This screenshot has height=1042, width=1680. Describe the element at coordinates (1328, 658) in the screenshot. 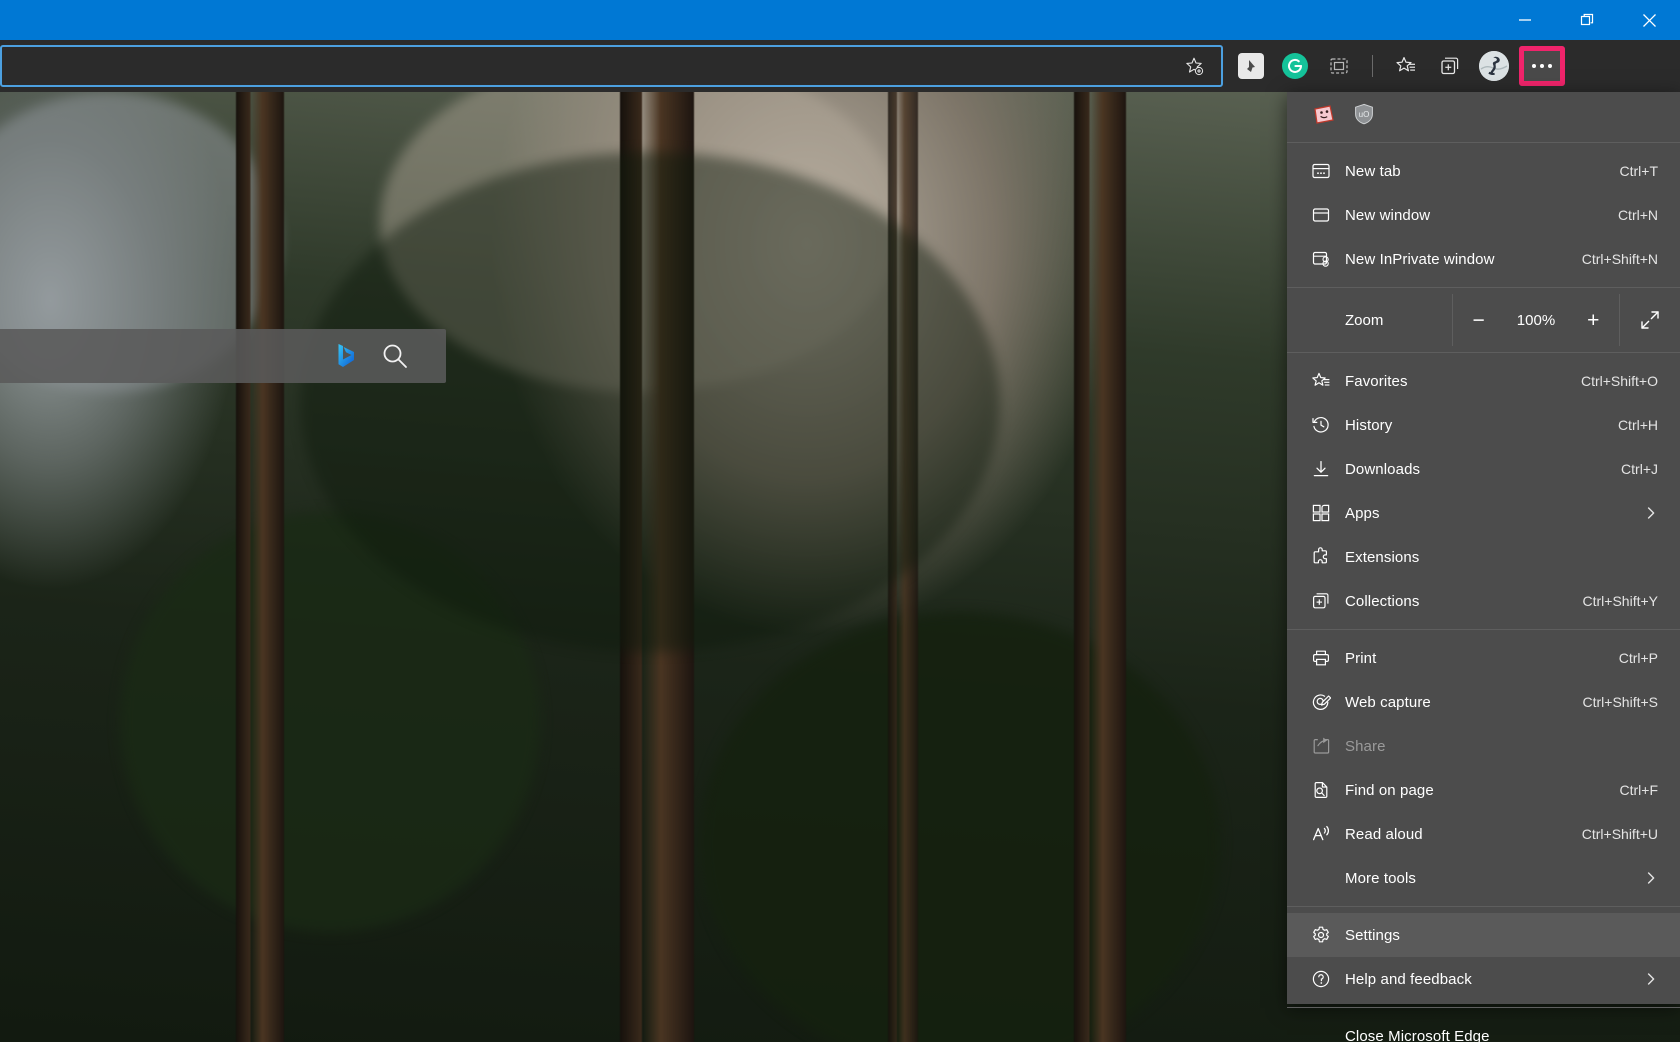

I see `print-icon` at that location.